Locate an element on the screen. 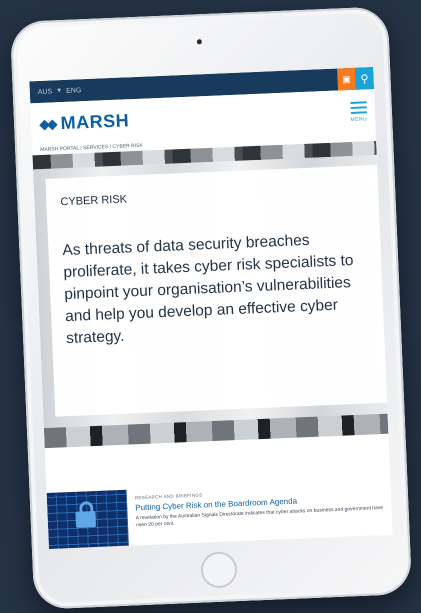 Image resolution: width=421 pixels, height=613 pixels. region-selector: AUS ▼ ENG is located at coordinates (60, 91).